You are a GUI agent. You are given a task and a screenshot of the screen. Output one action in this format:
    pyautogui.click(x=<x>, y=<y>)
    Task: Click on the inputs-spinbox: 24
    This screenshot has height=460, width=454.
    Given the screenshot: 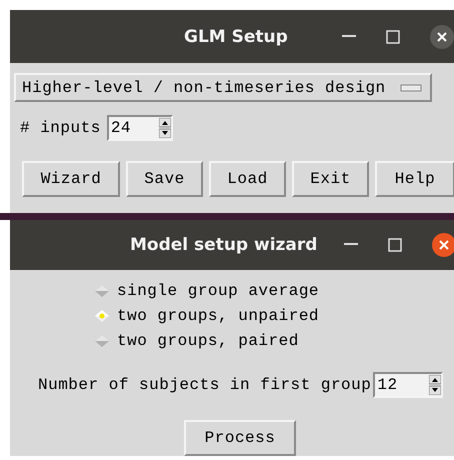 What is the action you would take?
    pyautogui.click(x=139, y=128)
    